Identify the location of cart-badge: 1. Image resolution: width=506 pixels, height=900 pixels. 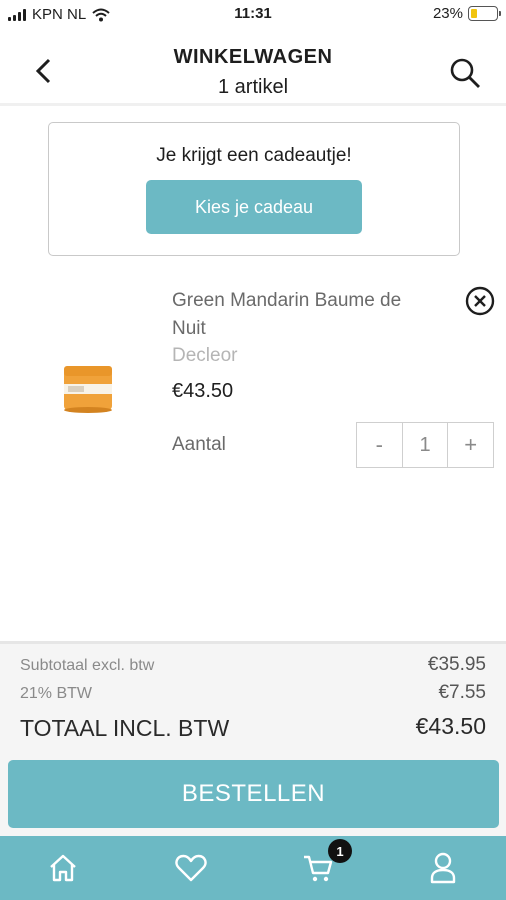
(340, 851).